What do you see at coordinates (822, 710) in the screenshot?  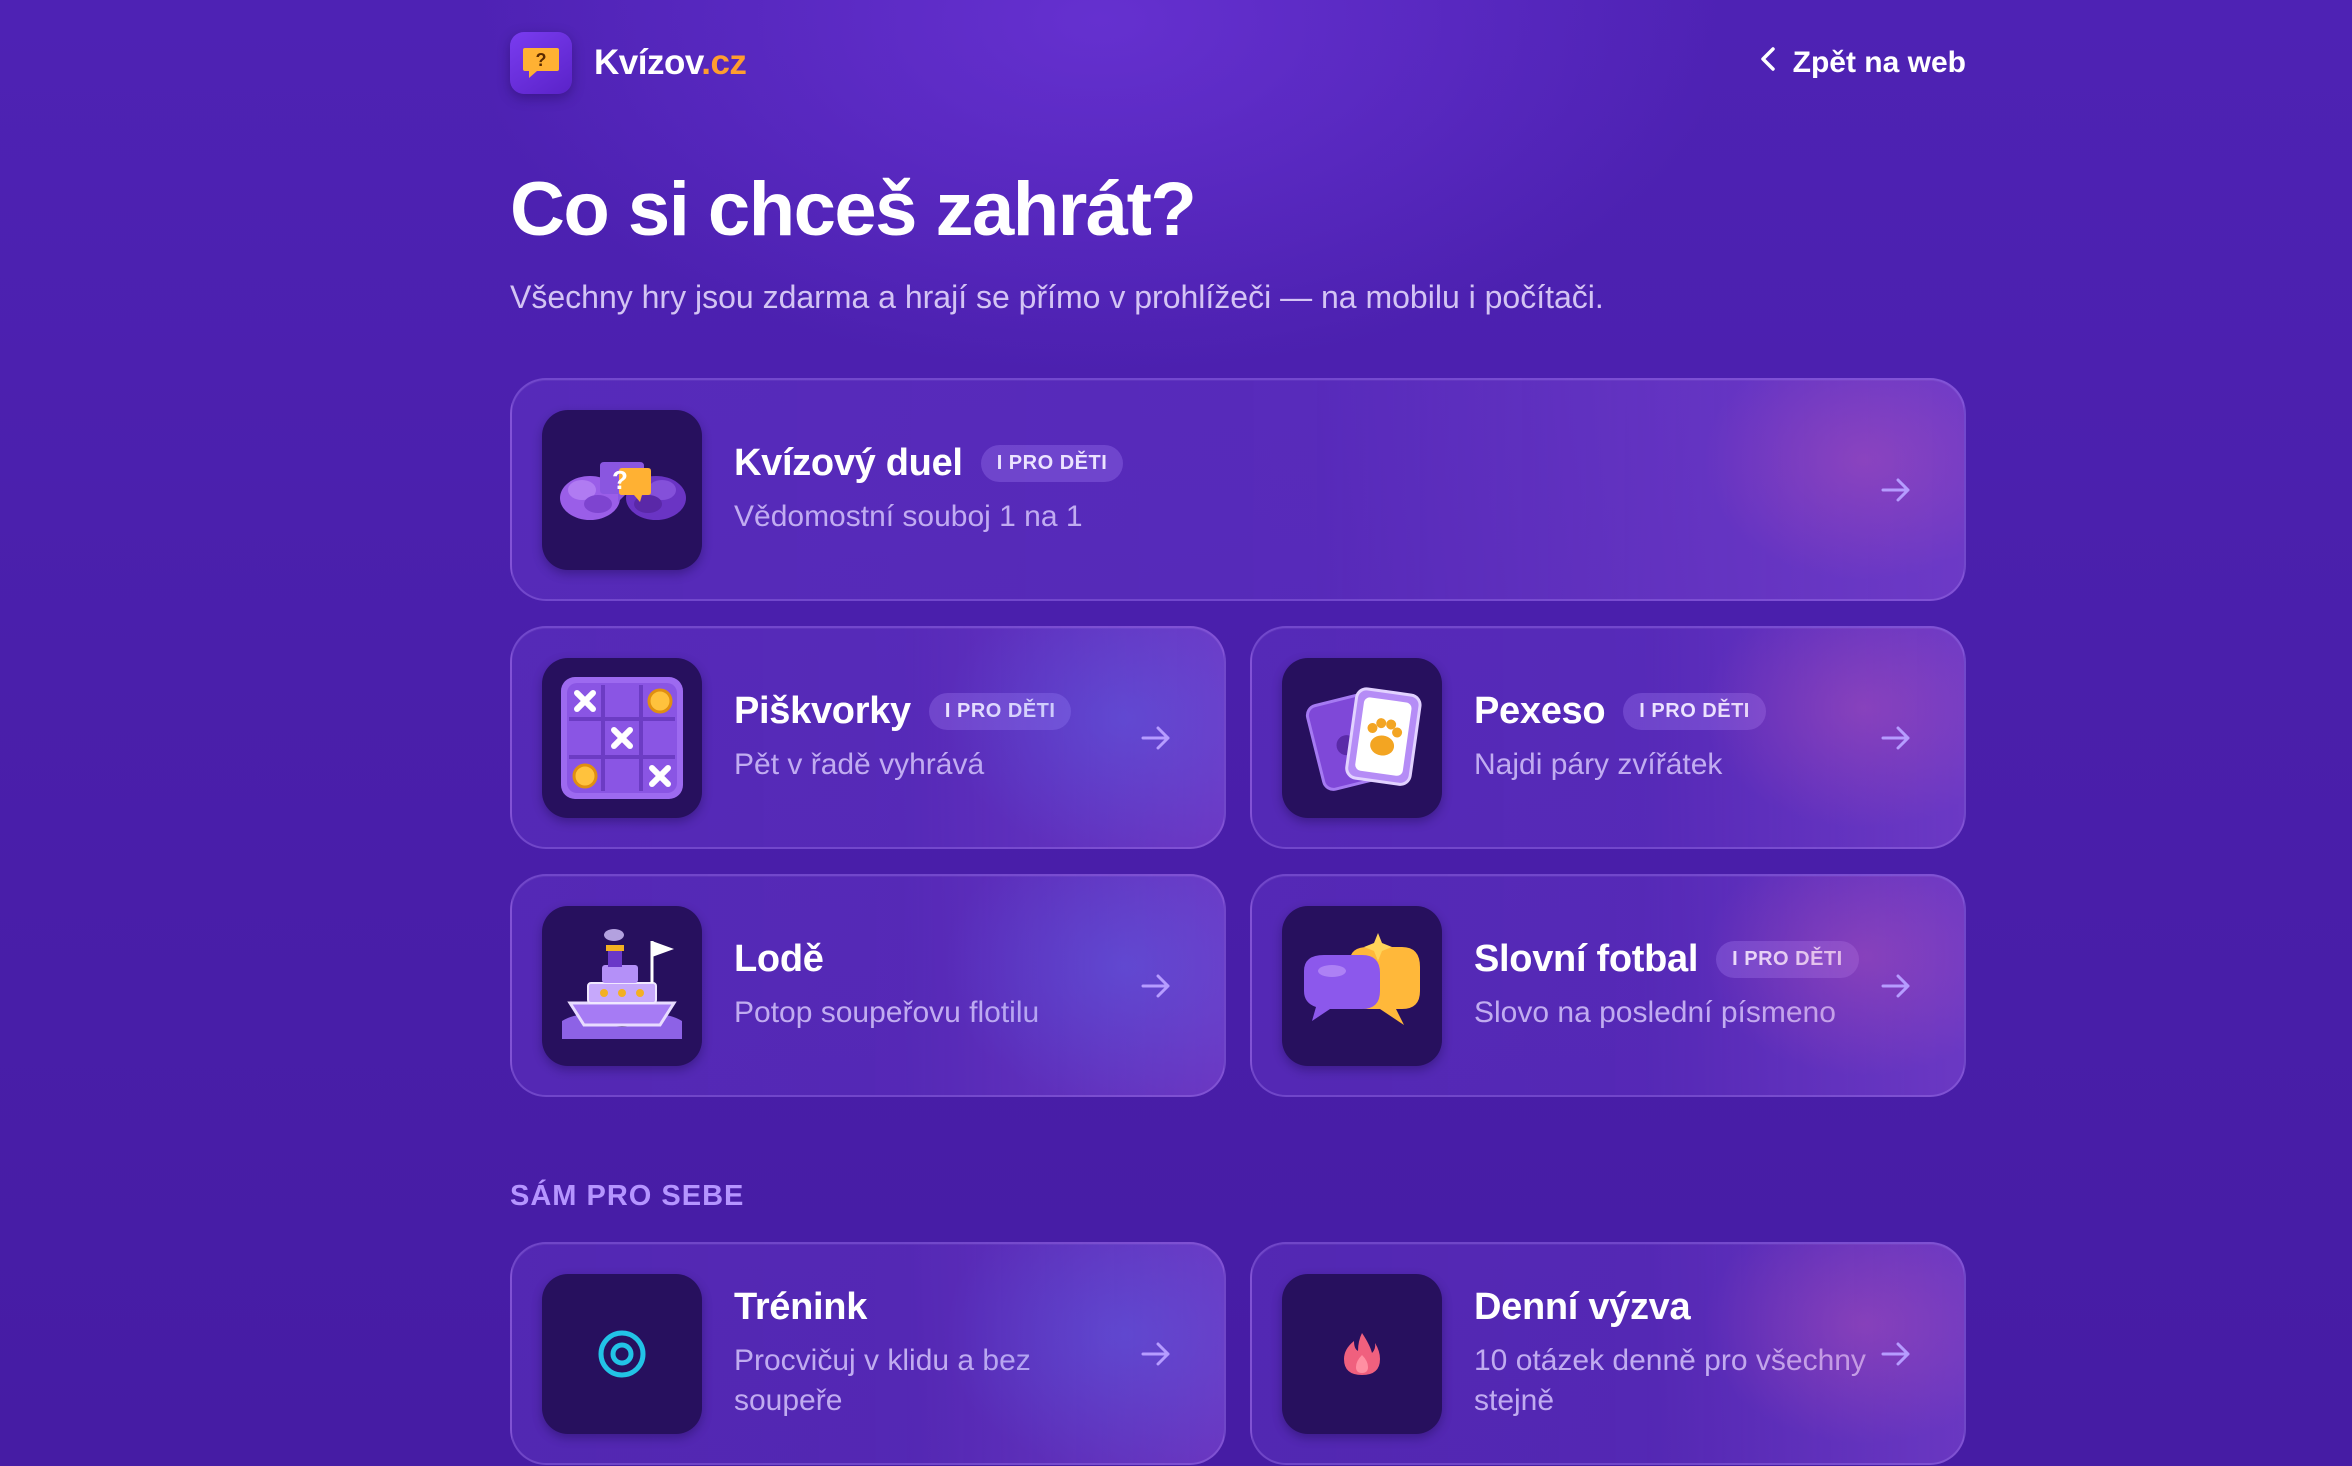 I see `card-title: Piškvorky` at bounding box center [822, 710].